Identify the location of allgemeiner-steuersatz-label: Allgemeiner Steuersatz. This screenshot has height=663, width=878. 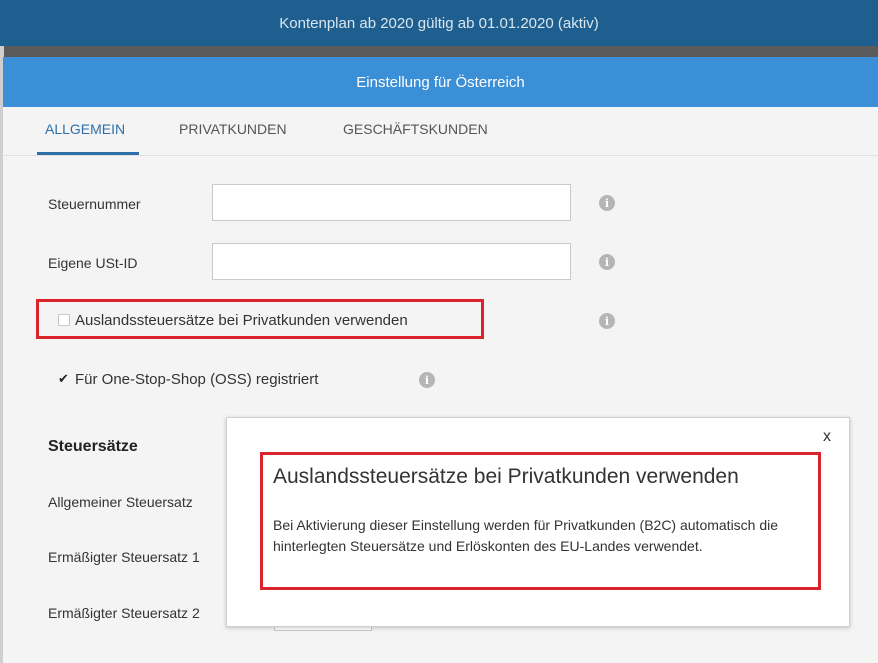
(120, 502).